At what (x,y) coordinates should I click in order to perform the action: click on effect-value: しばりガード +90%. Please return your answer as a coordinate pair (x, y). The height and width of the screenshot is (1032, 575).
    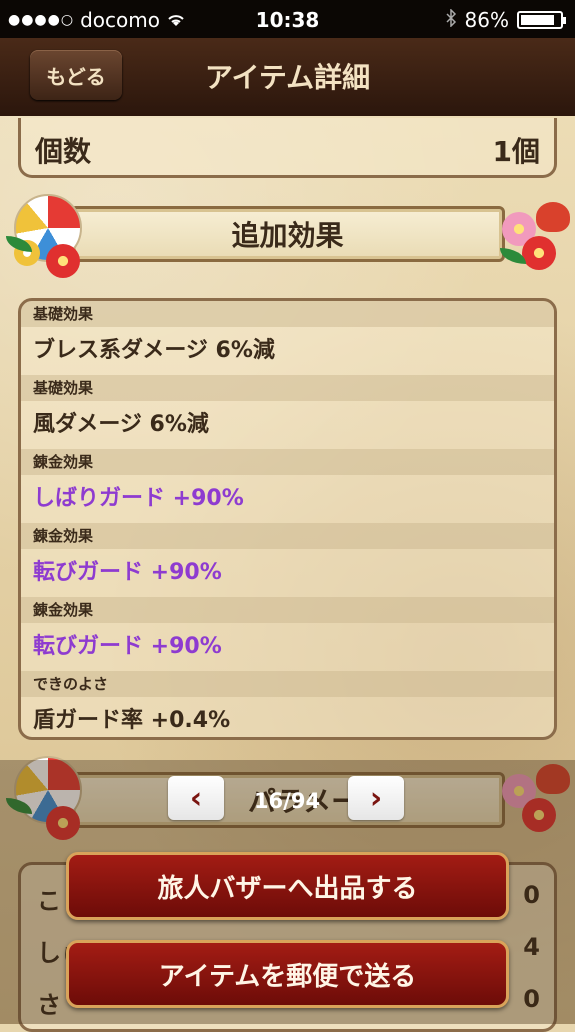
    Looking at the image, I should click on (138, 498).